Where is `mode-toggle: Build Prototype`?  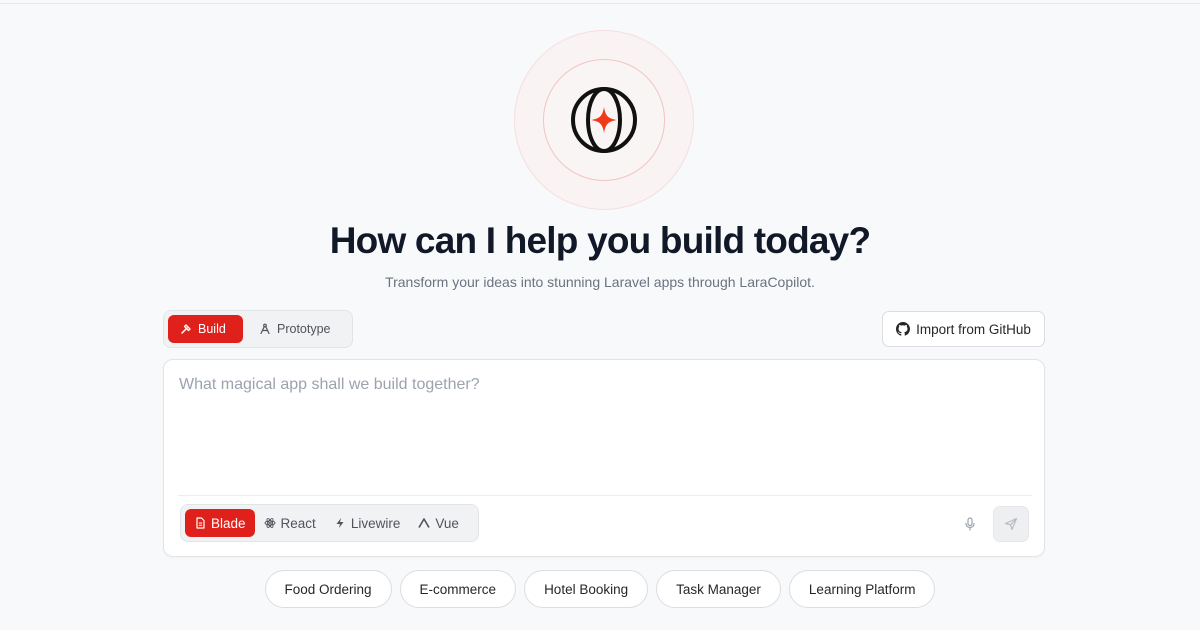 mode-toggle: Build Prototype is located at coordinates (258, 329).